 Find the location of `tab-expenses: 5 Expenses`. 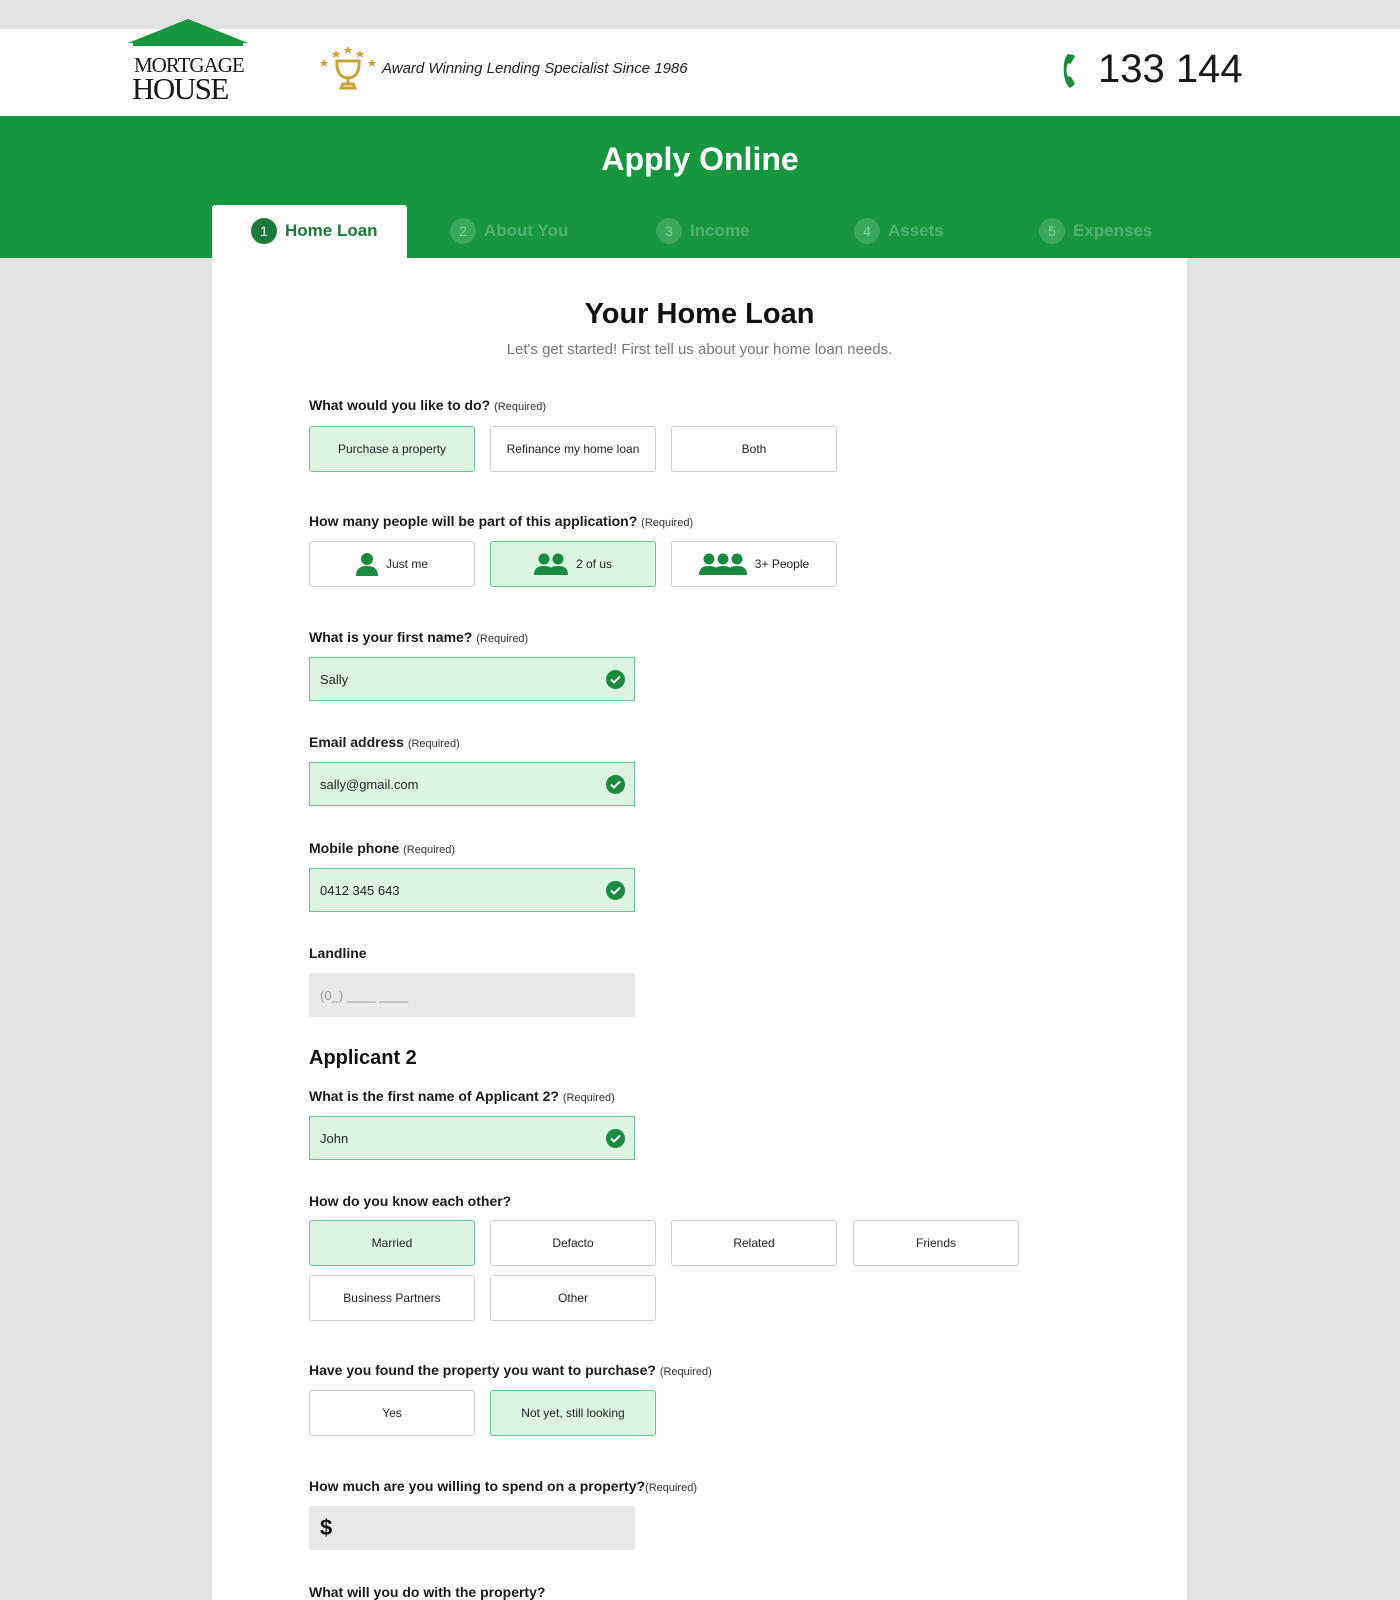

tab-expenses: 5 Expenses is located at coordinates (1095, 231).